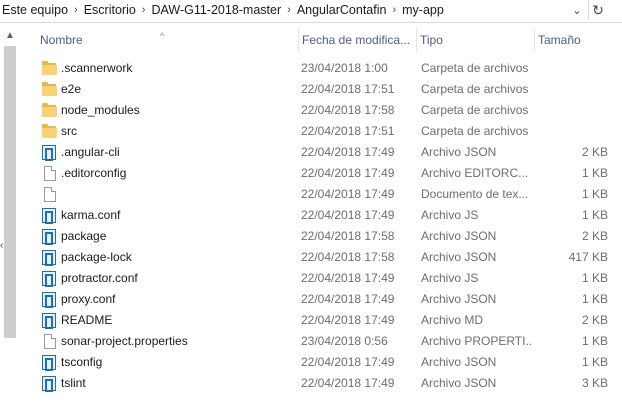  I want to click on file-row: tsconfig 22/04/2018 17:49 Archivo JSON 1 KB, so click(329, 362).